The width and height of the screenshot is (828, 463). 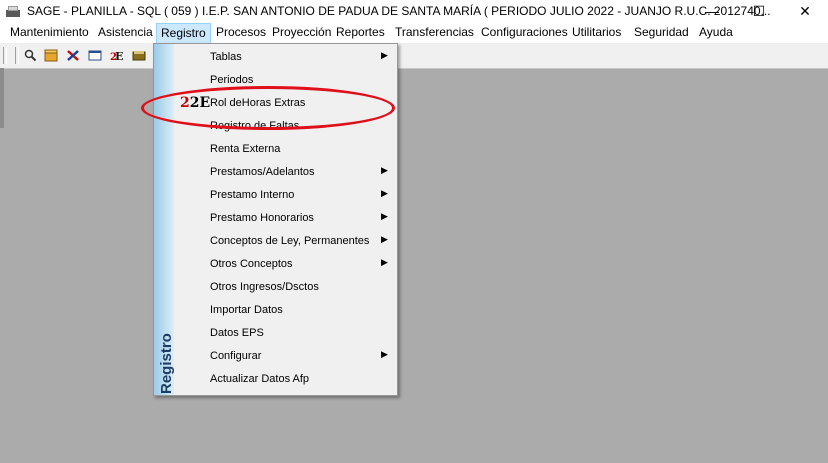 What do you see at coordinates (759, 11) in the screenshot?
I see `maximize-button: ☐` at bounding box center [759, 11].